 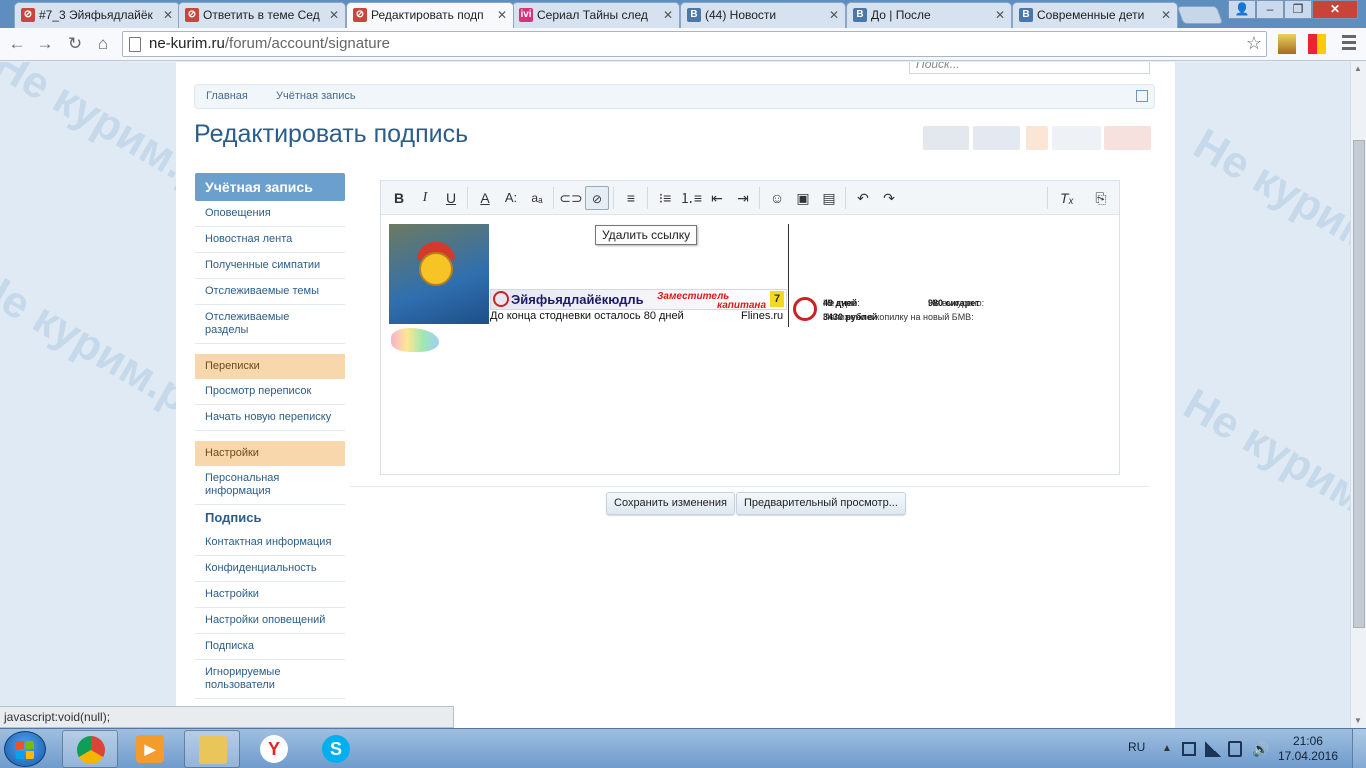 What do you see at coordinates (863, 198) in the screenshot?
I see `undo-icon: ↶` at bounding box center [863, 198].